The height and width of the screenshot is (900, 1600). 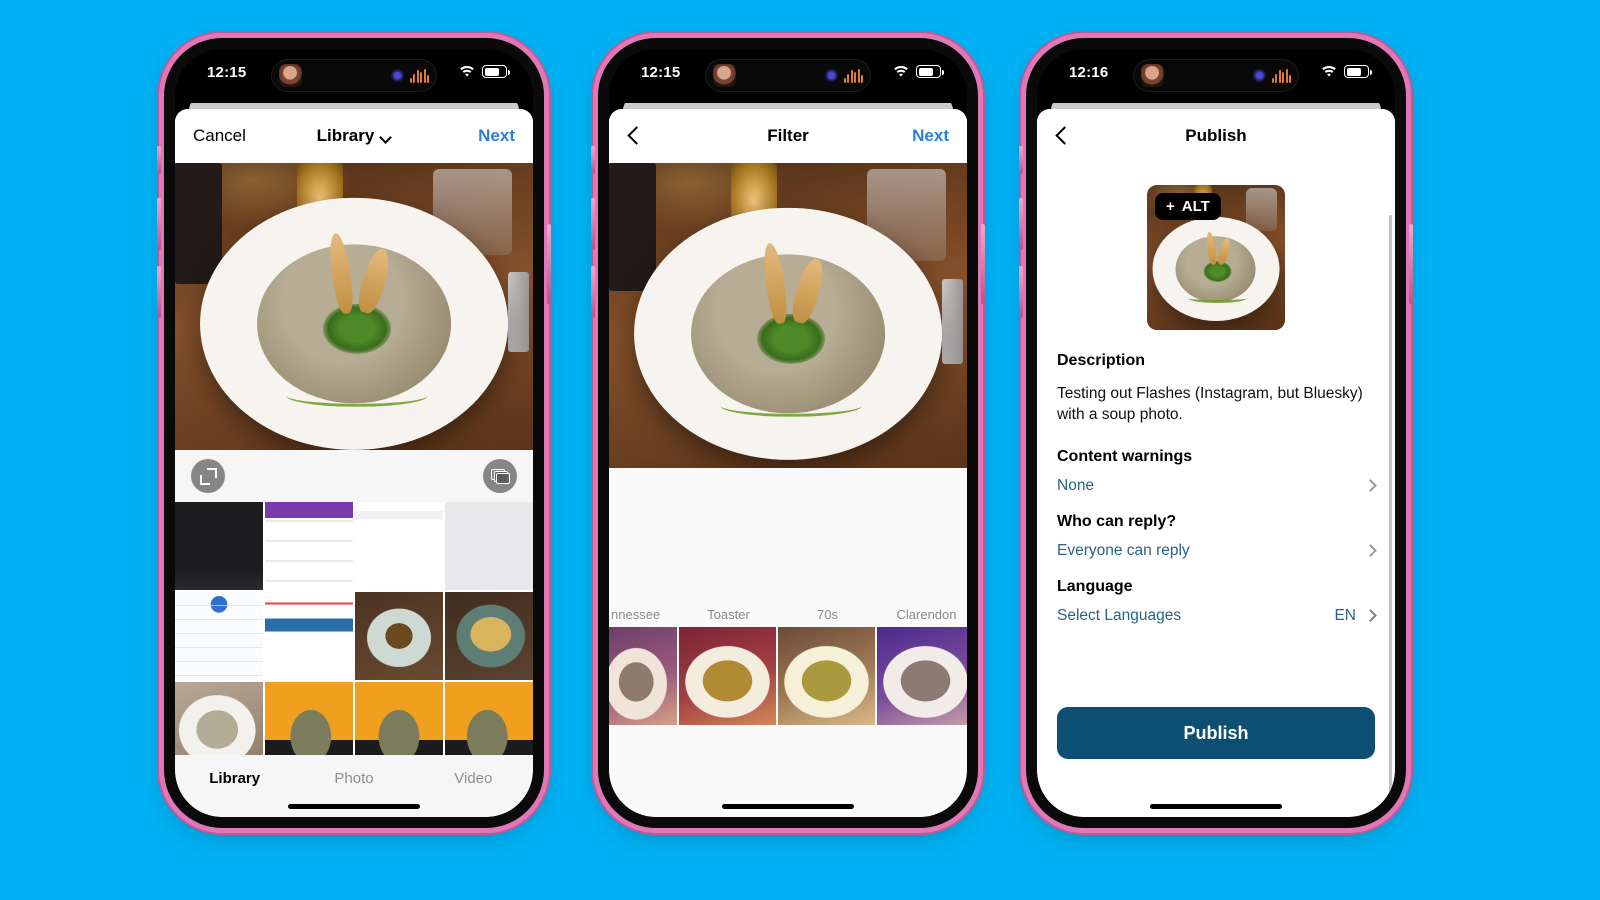 What do you see at coordinates (234, 778) in the screenshot?
I see `tab-library: Library` at bounding box center [234, 778].